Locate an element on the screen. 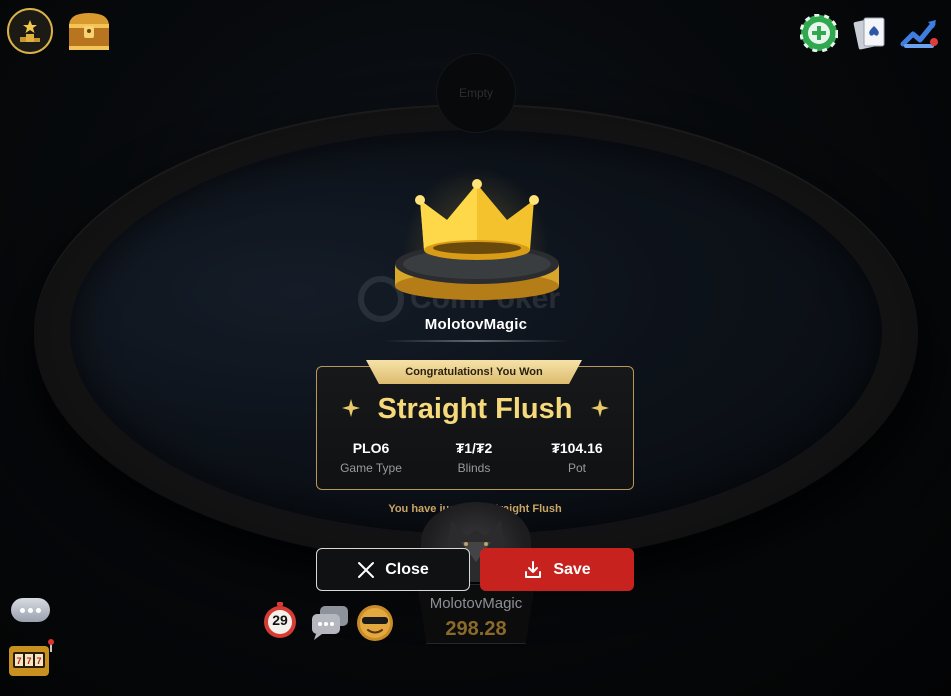  close-icon is located at coordinates (366, 569).